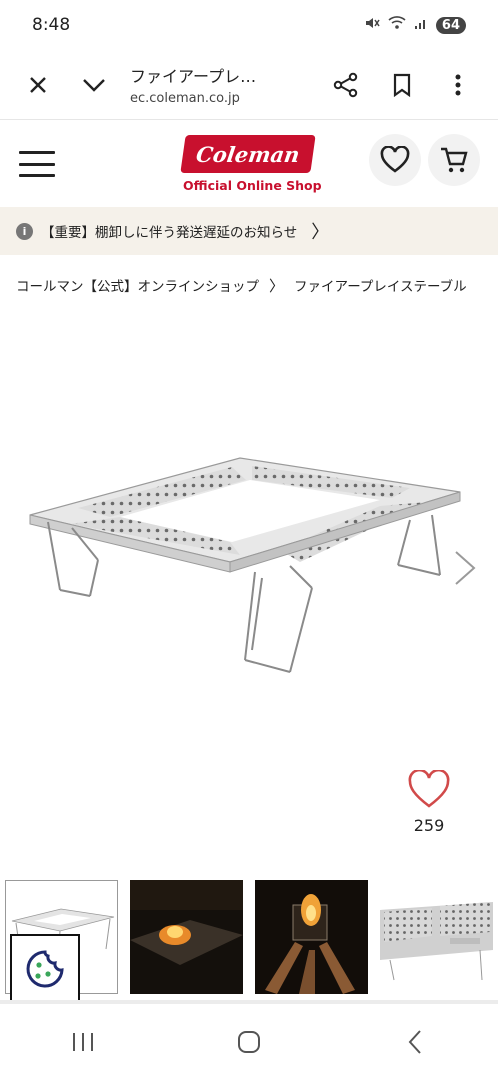 This screenshot has height=1080, width=498. I want to click on favorite-toggle: 259, so click(429, 801).